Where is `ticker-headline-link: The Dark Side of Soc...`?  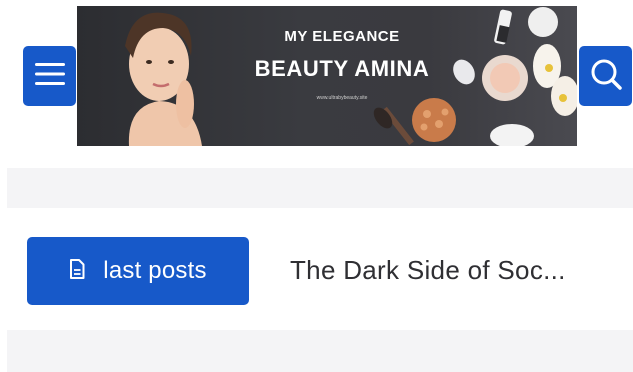 ticker-headline-link: The Dark Side of Soc... is located at coordinates (428, 270).